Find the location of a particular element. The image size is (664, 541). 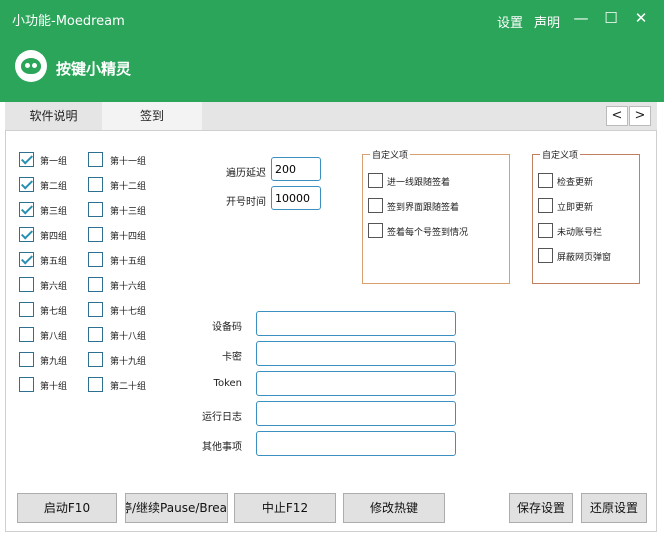

group-checkbox-label: 第十二组 is located at coordinates (128, 187).